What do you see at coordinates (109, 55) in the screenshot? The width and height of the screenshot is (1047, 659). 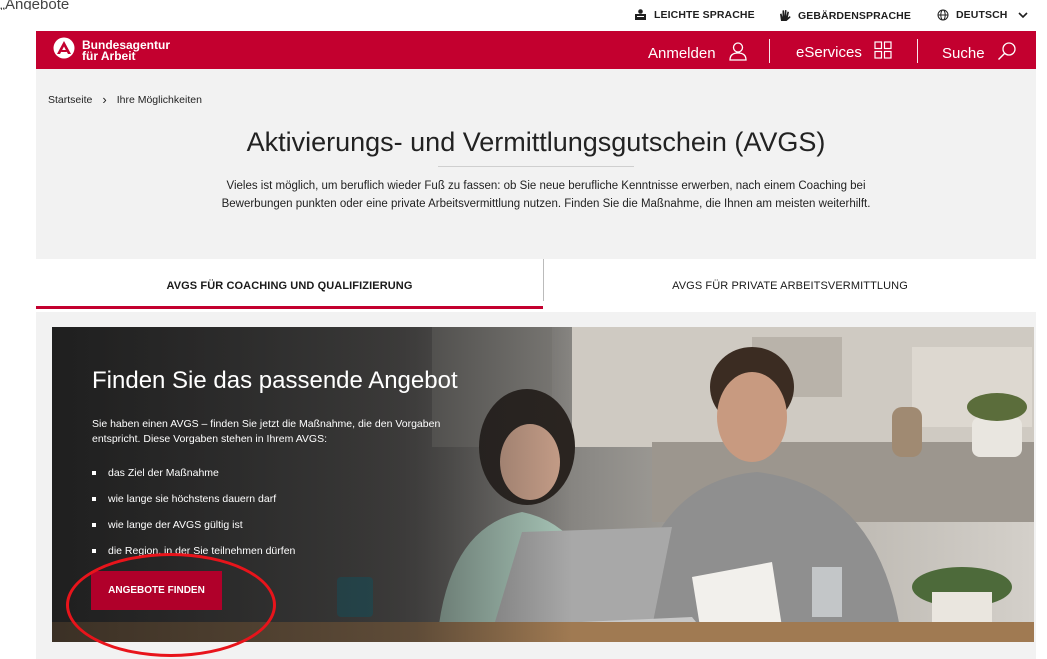 I see `logo-line-2: für Arbeit` at bounding box center [109, 55].